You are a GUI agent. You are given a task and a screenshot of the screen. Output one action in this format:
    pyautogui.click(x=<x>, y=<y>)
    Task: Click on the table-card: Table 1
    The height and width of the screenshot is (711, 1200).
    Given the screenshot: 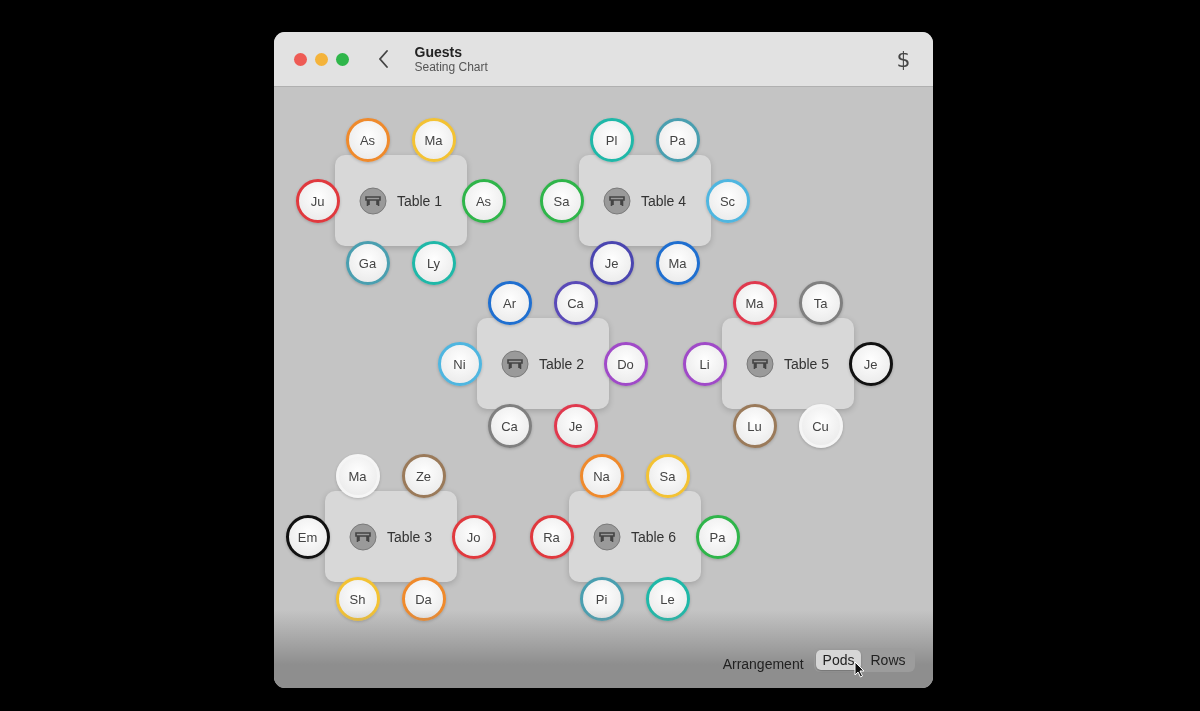 What is the action you would take?
    pyautogui.click(x=400, y=200)
    